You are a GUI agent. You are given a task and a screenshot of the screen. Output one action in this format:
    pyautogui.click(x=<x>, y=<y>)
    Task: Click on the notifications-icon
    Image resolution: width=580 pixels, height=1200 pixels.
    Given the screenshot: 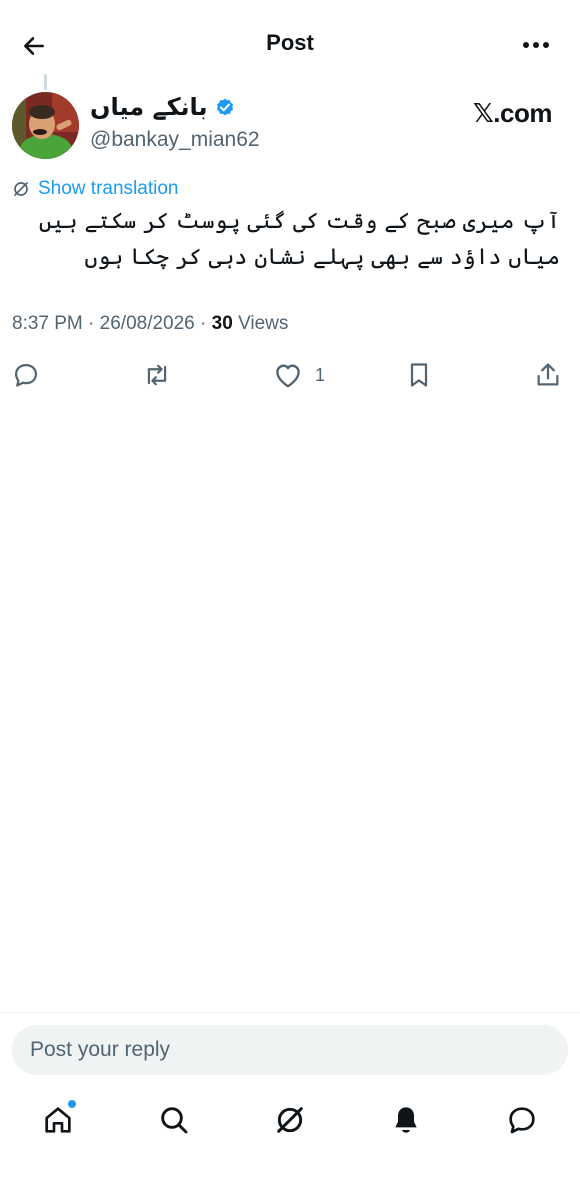 What is the action you would take?
    pyautogui.click(x=406, y=1120)
    